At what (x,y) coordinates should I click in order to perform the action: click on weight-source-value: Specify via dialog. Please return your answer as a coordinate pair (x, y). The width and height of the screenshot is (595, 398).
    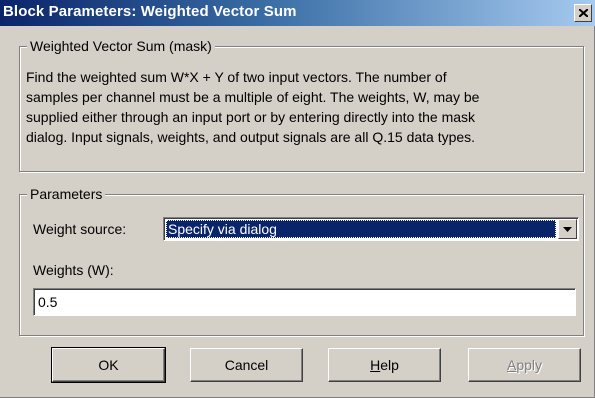
    Looking at the image, I should click on (361, 229).